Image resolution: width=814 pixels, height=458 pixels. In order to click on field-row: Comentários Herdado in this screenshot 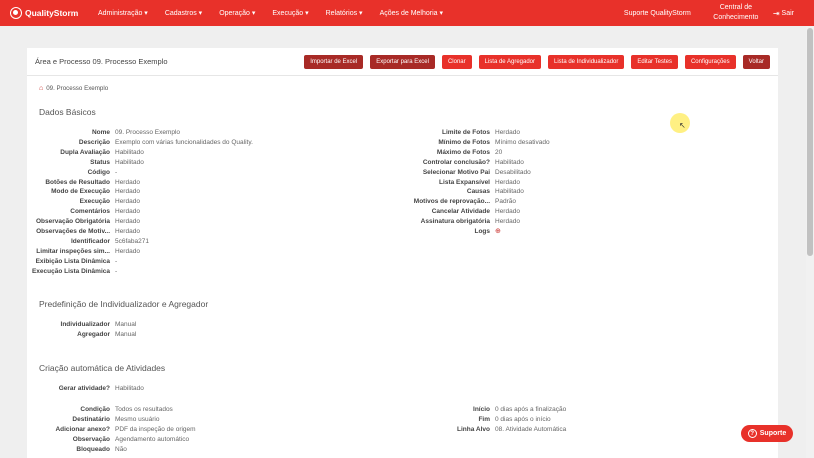, I will do `click(83, 212)`.